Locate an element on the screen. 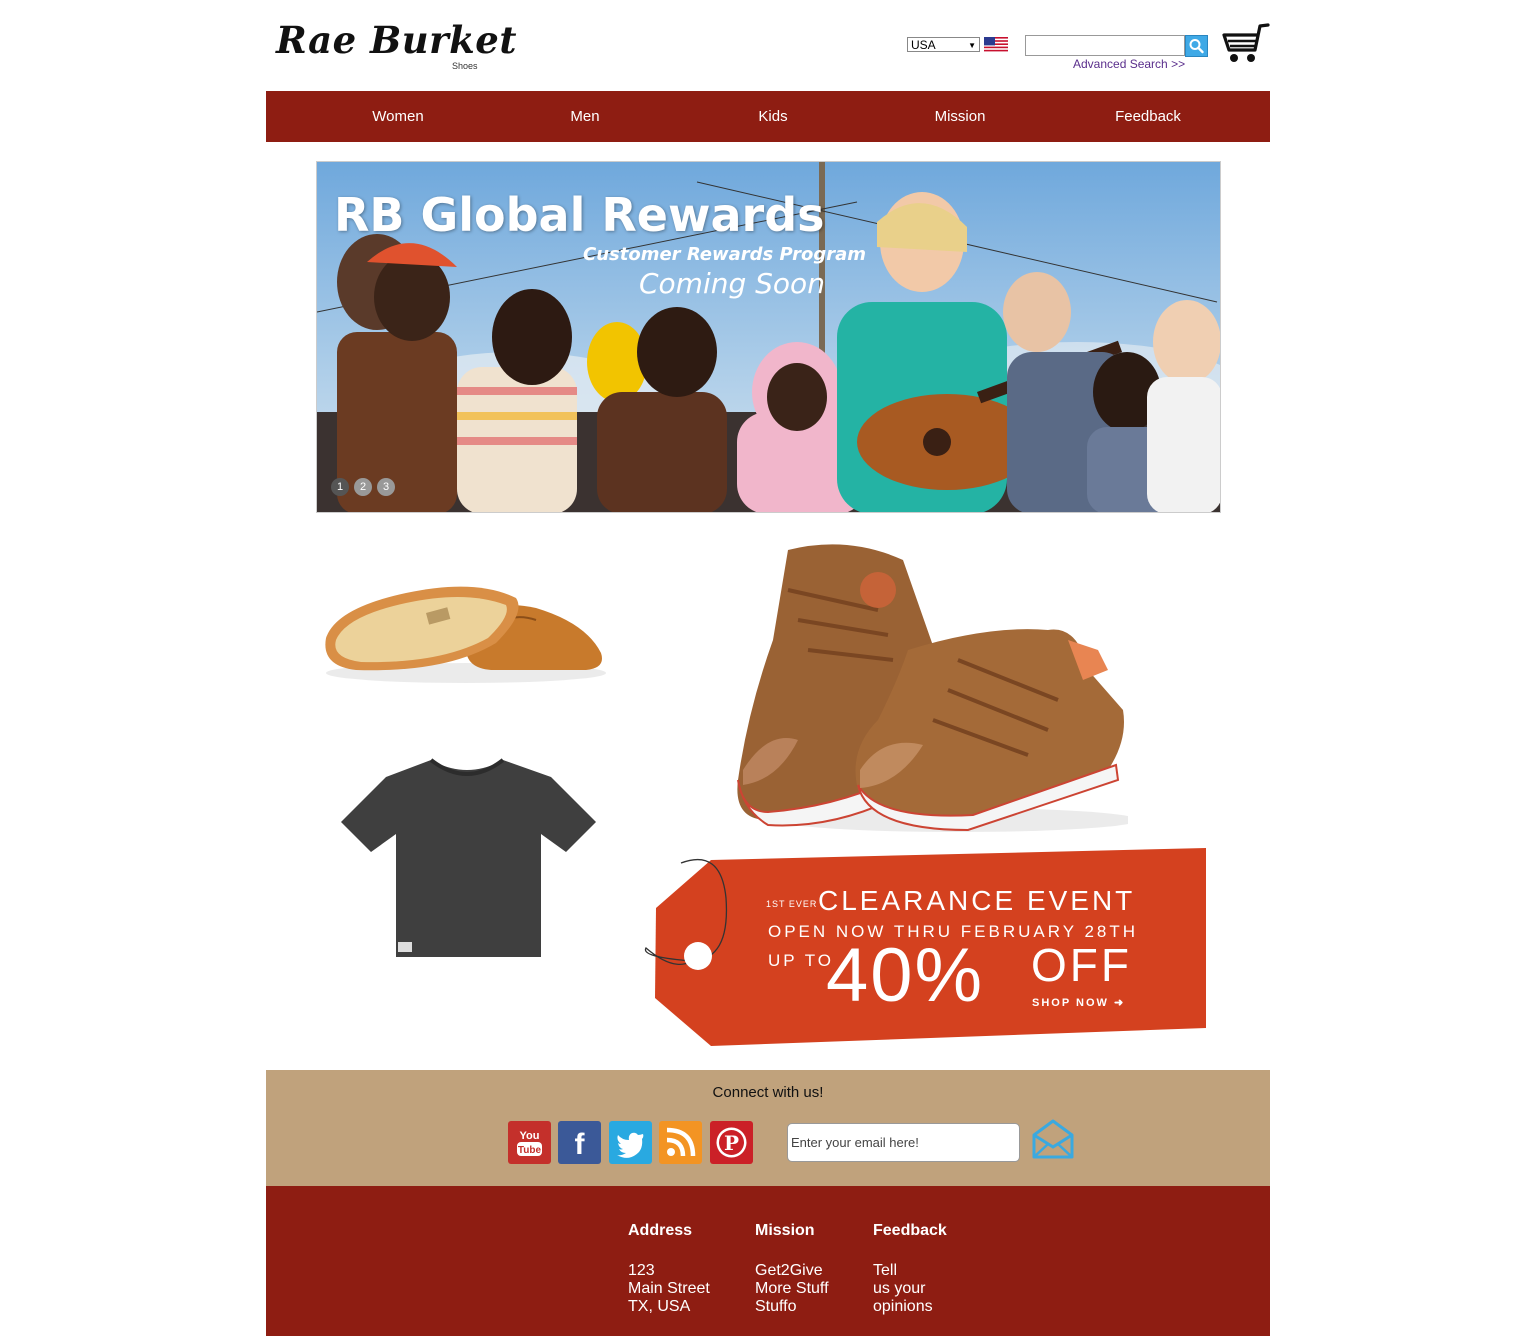  tshirt-image is located at coordinates (467, 858).